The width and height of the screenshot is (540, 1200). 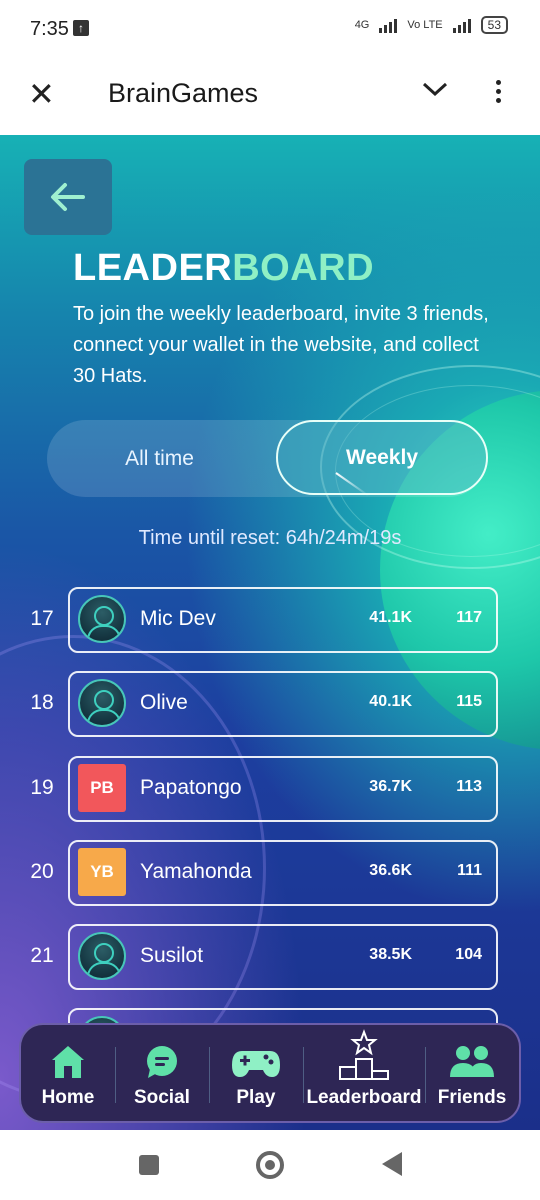 I want to click on nav-friends: Friends, so click(x=472, y=1073).